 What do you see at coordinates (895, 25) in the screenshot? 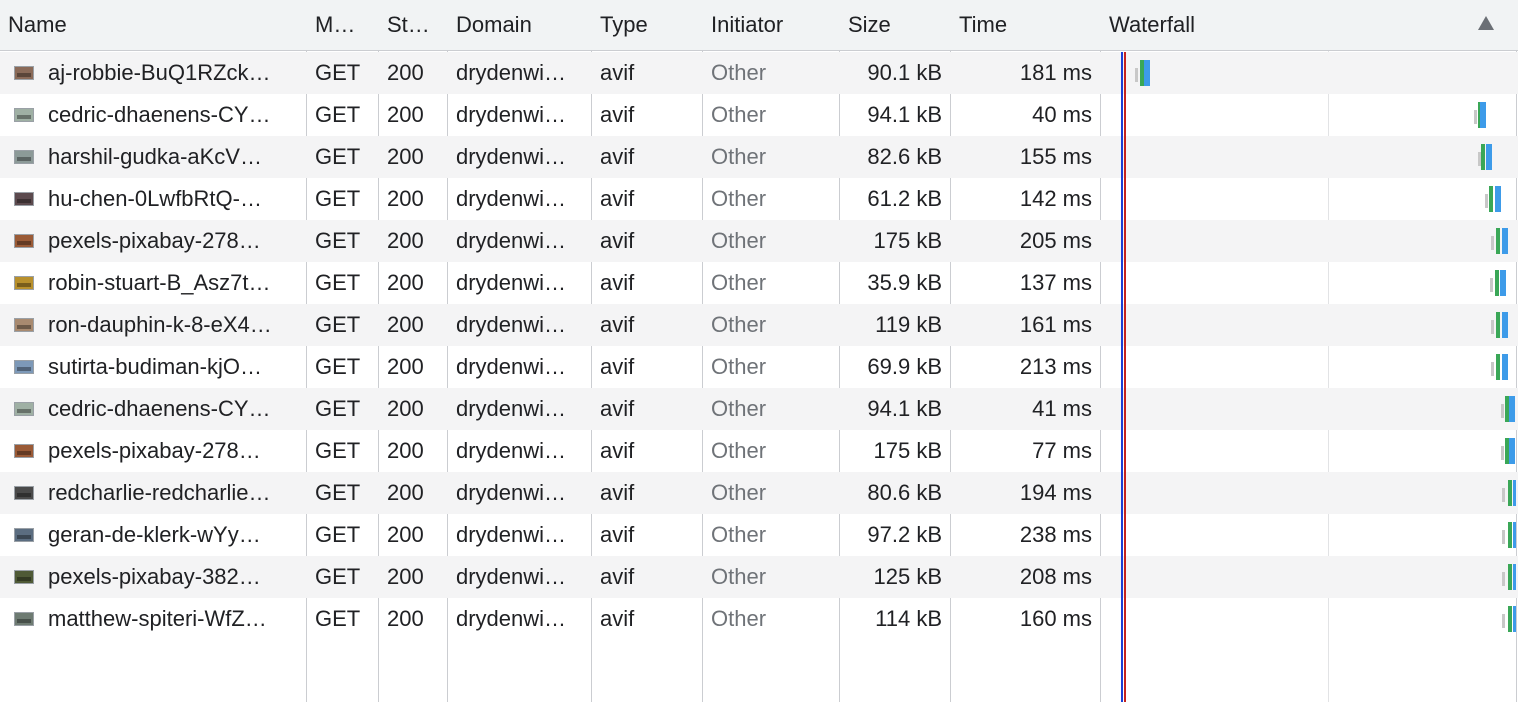
I see `column-header-size: Size` at bounding box center [895, 25].